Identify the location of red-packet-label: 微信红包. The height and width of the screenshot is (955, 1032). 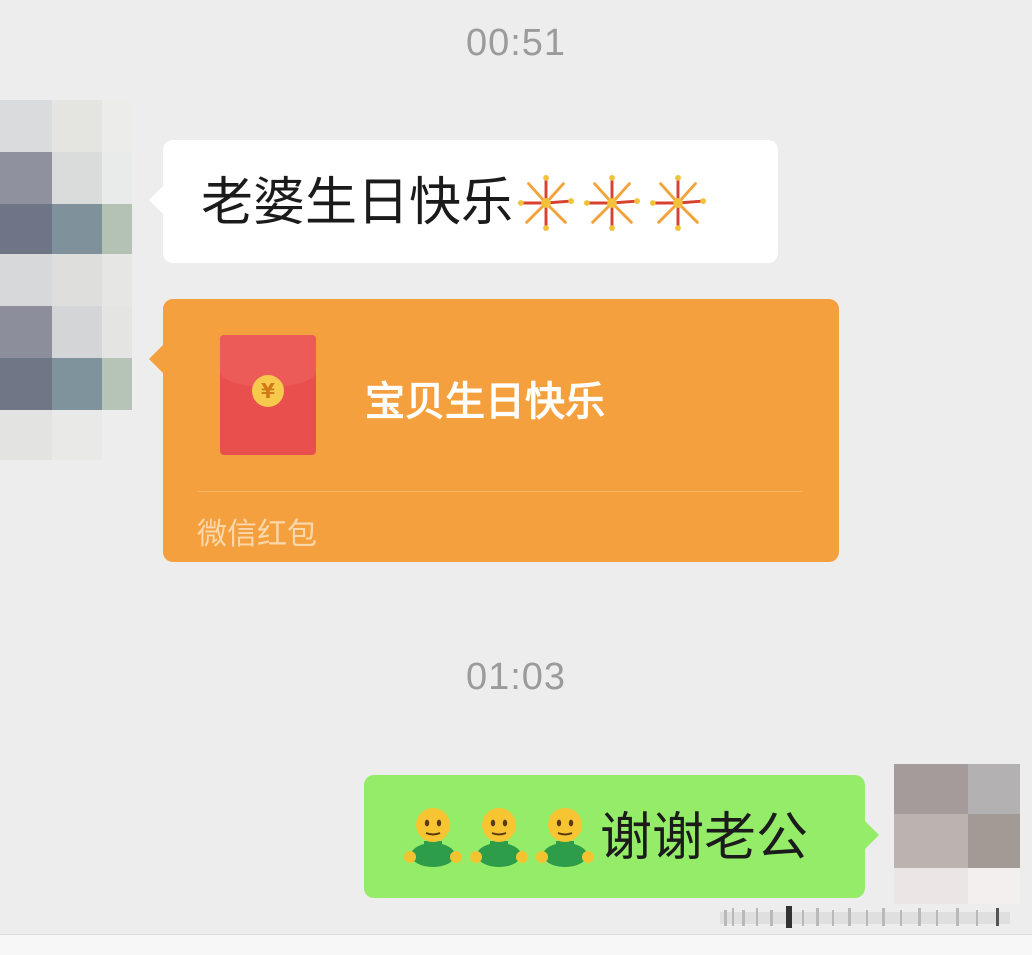
(257, 534).